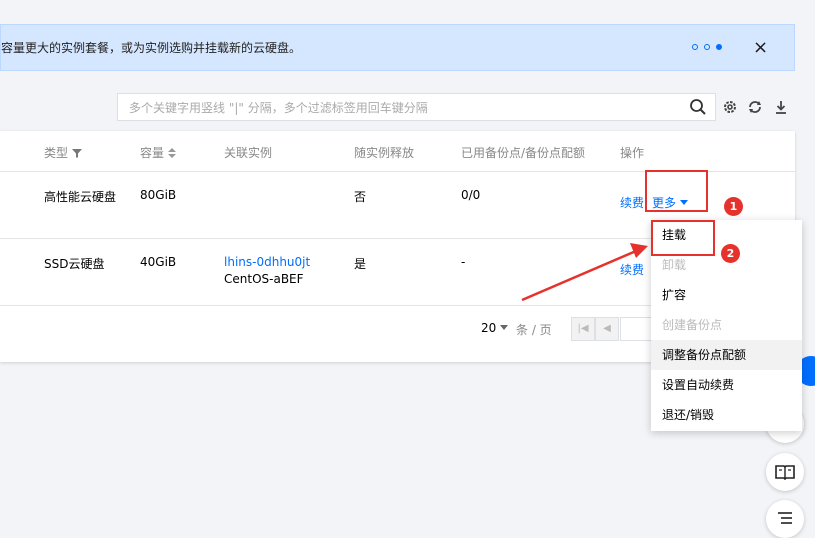 The height and width of the screenshot is (538, 815). Describe the element at coordinates (607, 329) in the screenshot. I see `prev-page-button: ◀` at that location.